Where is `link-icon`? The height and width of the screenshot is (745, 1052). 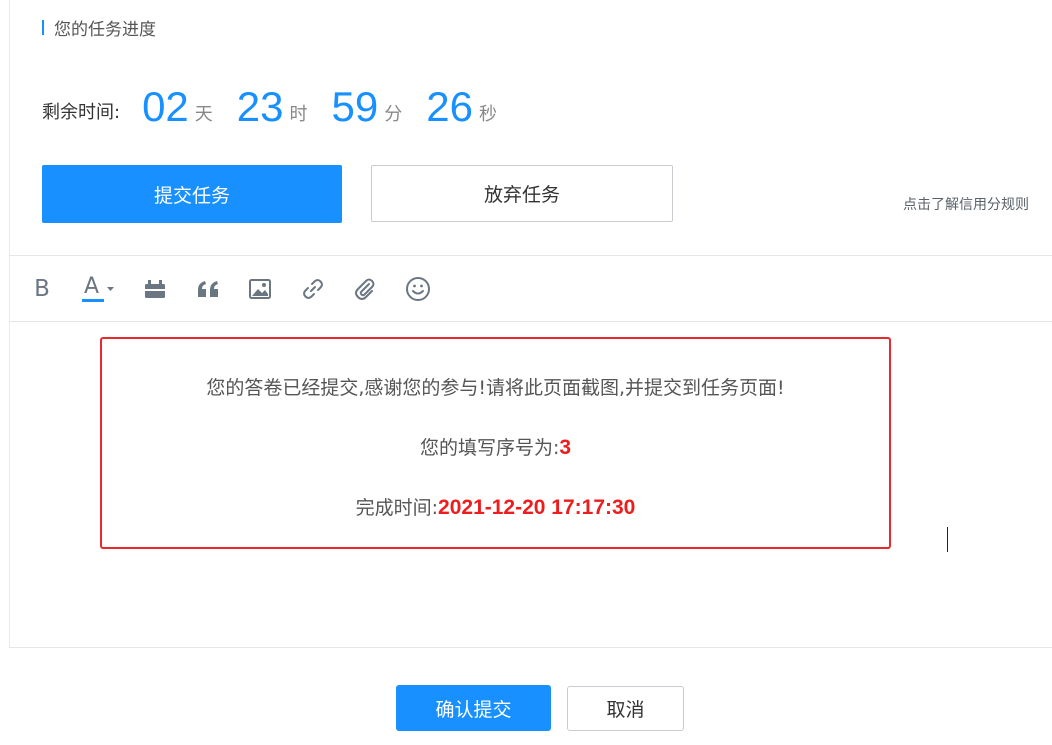 link-icon is located at coordinates (313, 289).